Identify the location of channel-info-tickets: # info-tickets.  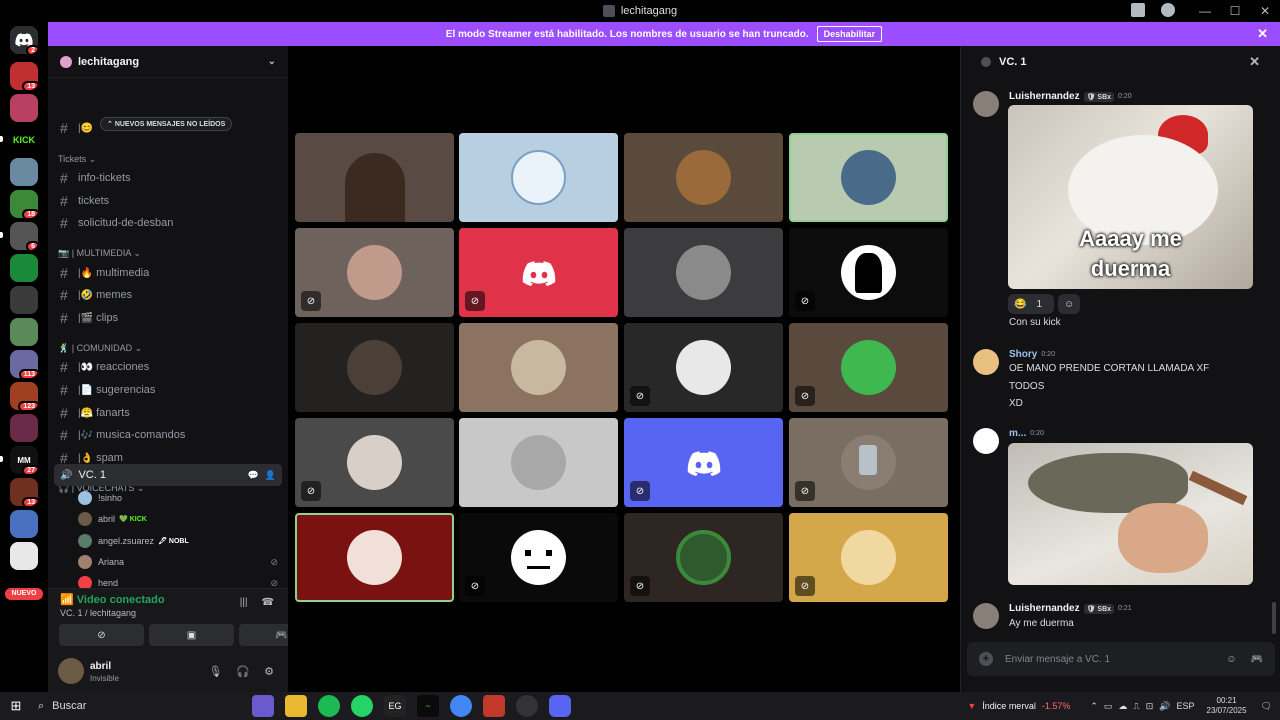
(169, 178).